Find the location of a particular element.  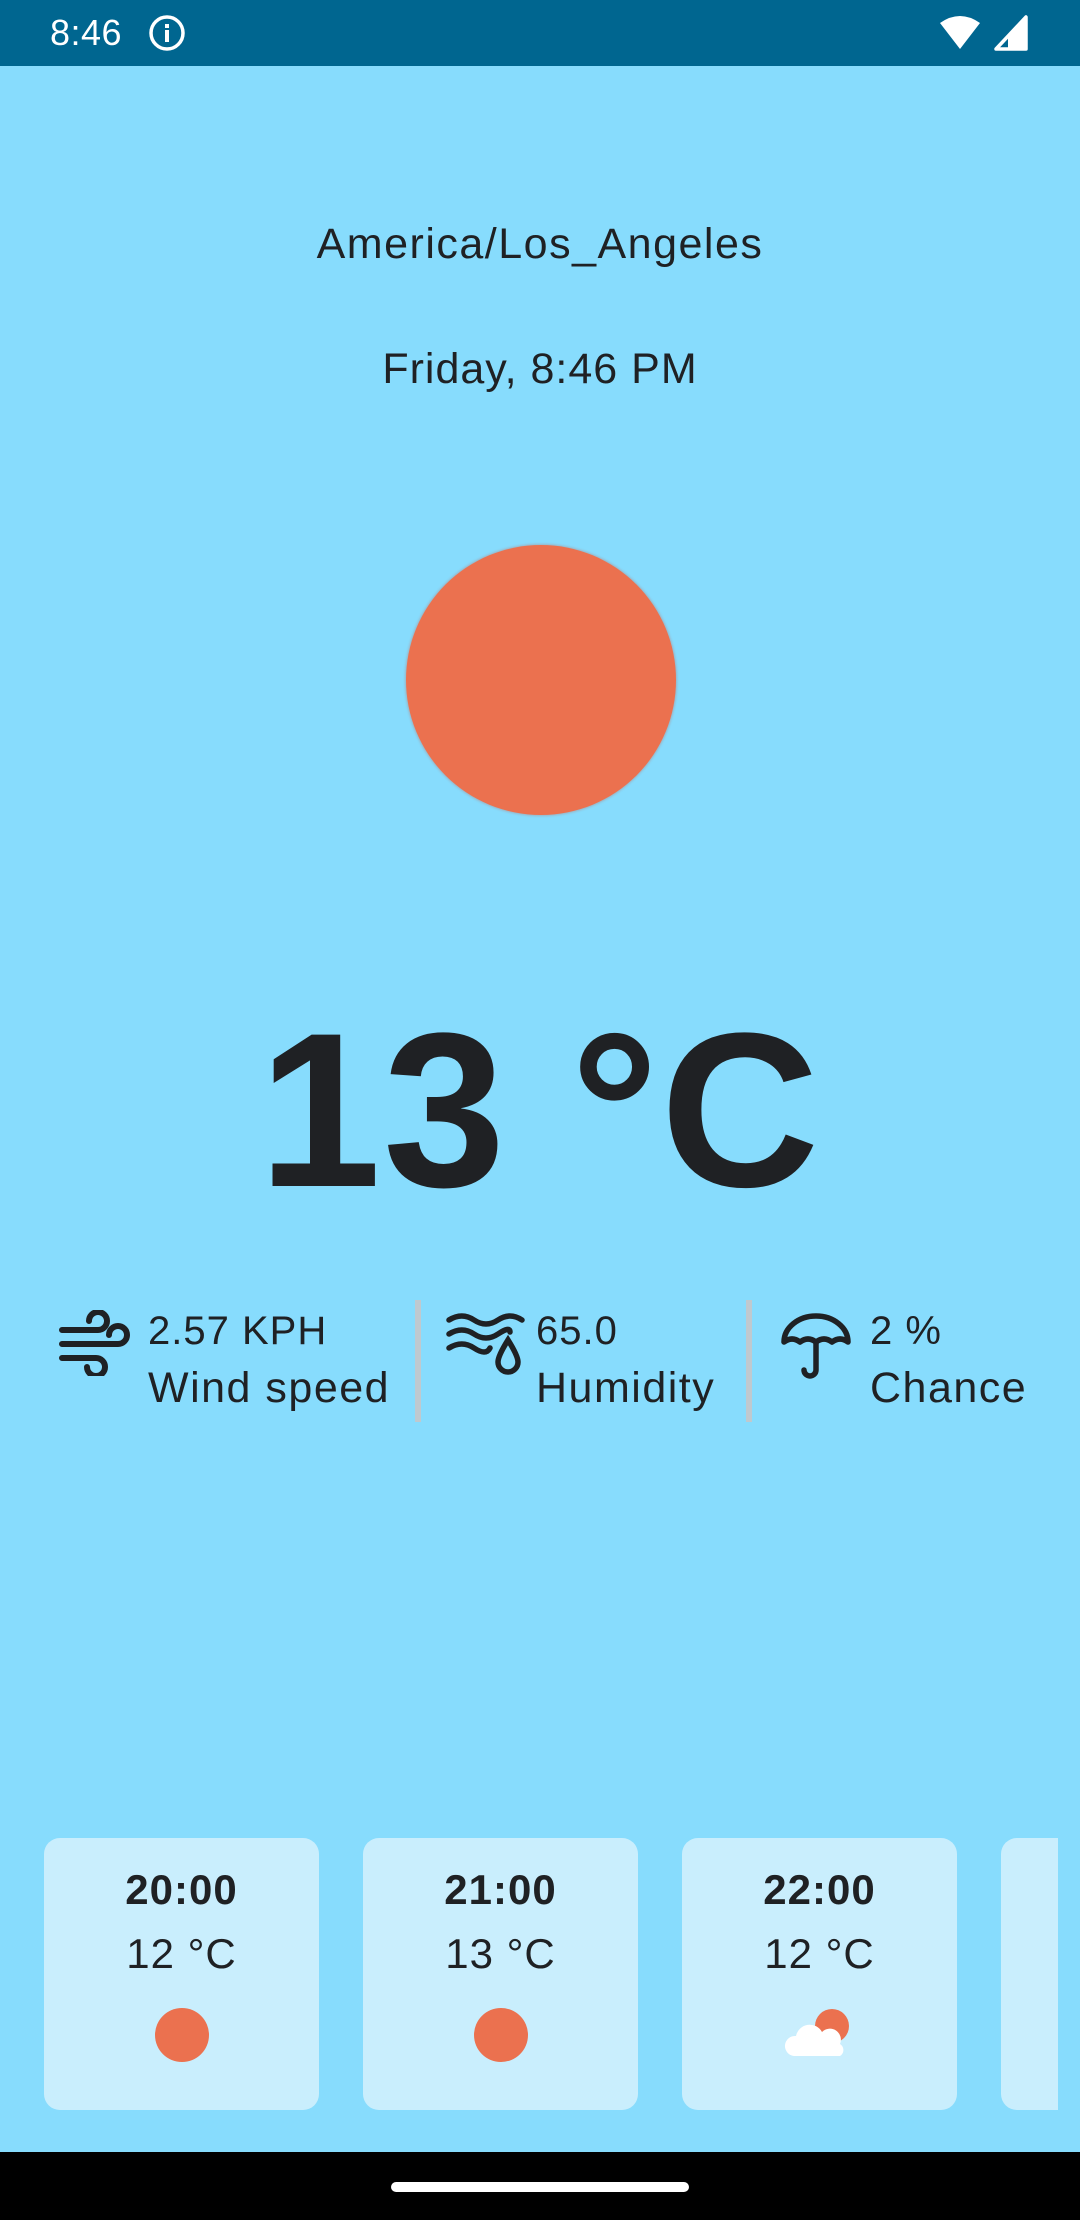

info-icon is located at coordinates (167, 33).